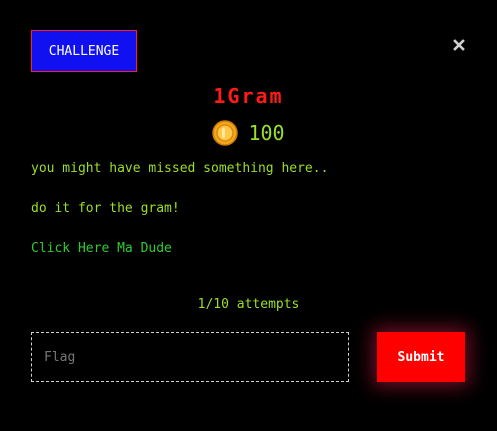 Image resolution: width=497 pixels, height=431 pixels. Describe the element at coordinates (101, 248) in the screenshot. I see `challenge-link: Click Here Ma Dude` at that location.